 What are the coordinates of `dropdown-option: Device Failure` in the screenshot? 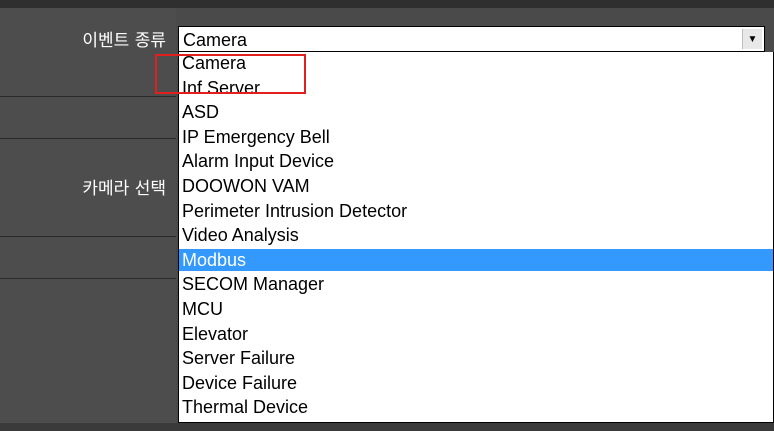 It's located at (476, 383).